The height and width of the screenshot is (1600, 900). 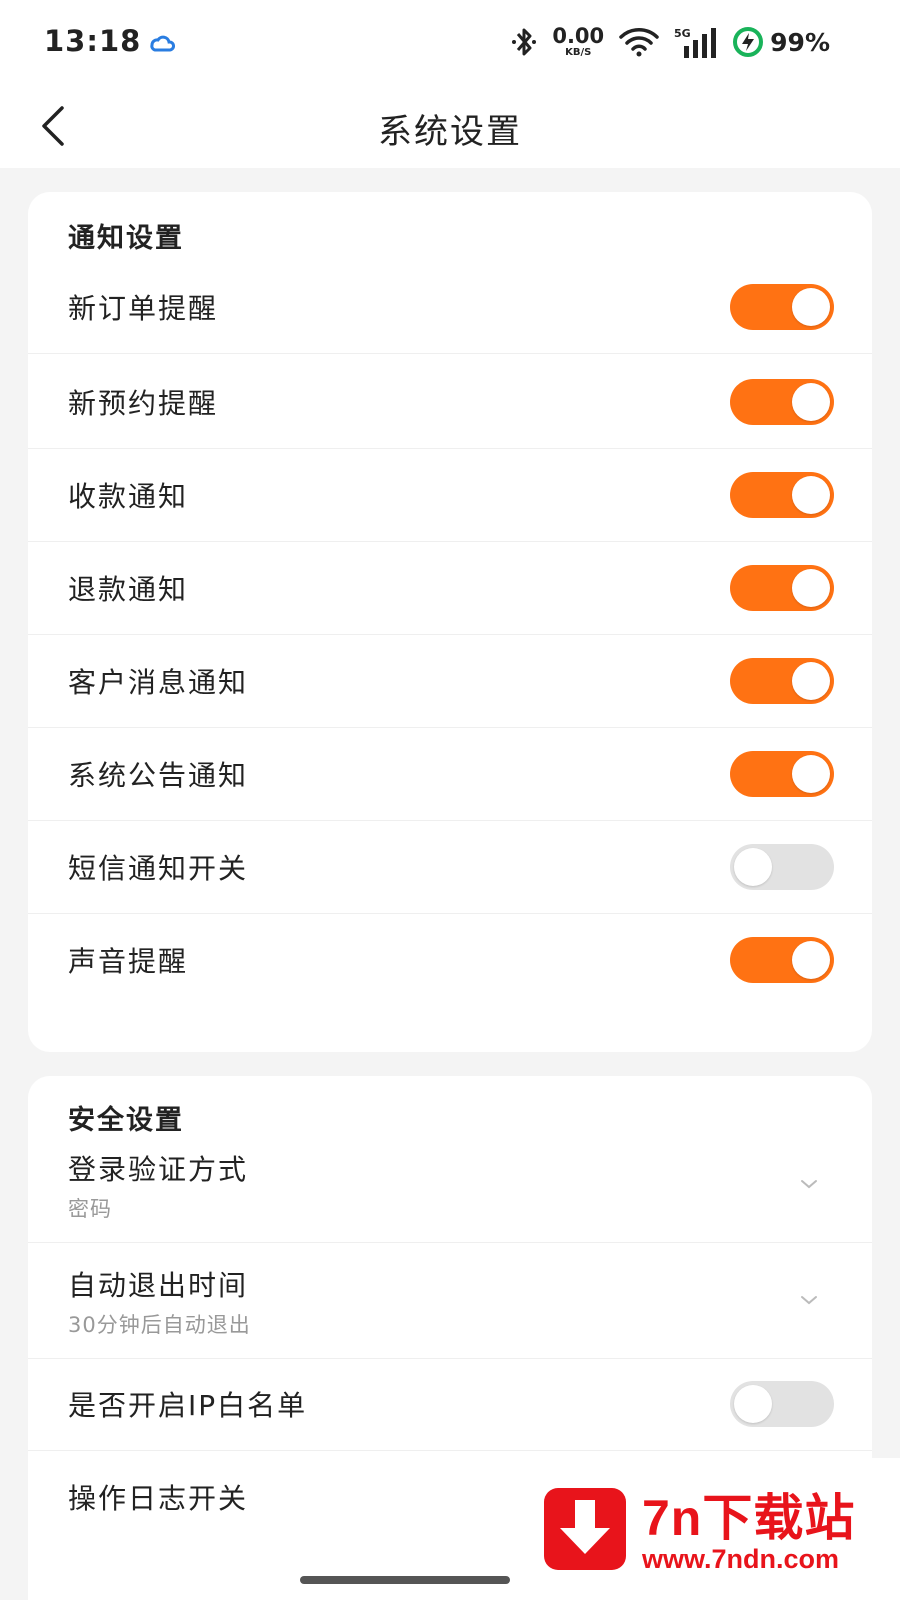 I want to click on setting-label: 退款通知, so click(x=128, y=589).